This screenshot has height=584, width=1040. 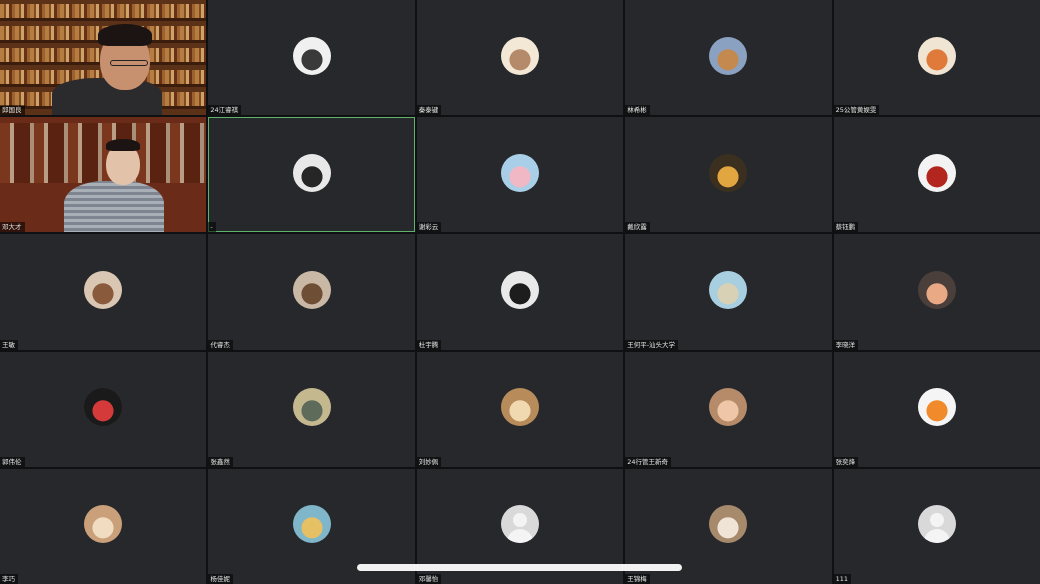 What do you see at coordinates (429, 344) in the screenshot?
I see `participant-name-label: 杜宇腾` at bounding box center [429, 344].